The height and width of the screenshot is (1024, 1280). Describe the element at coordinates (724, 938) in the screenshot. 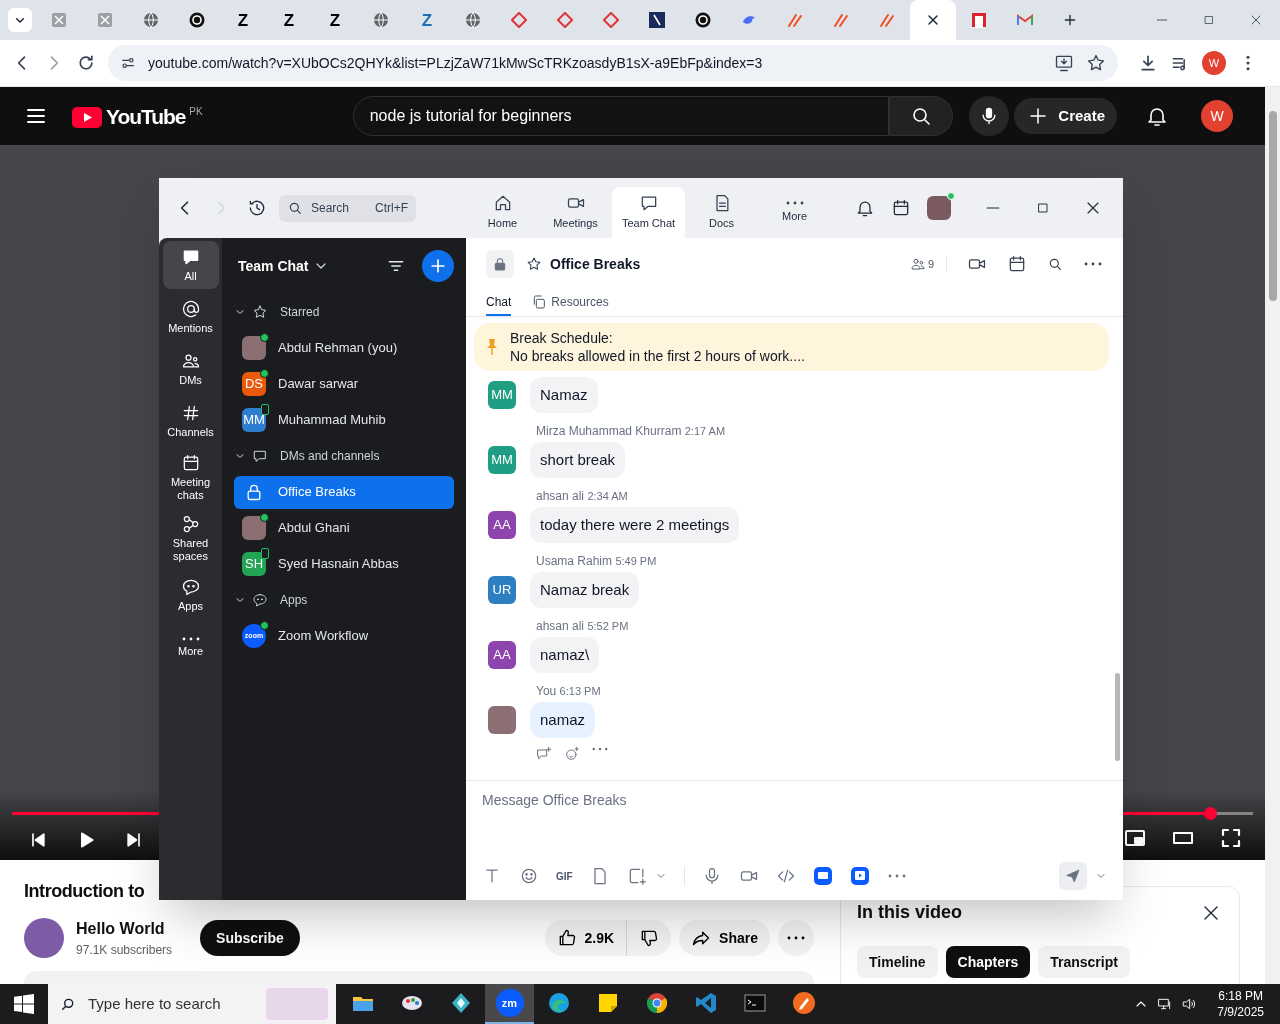

I see `share-button: Share` at that location.